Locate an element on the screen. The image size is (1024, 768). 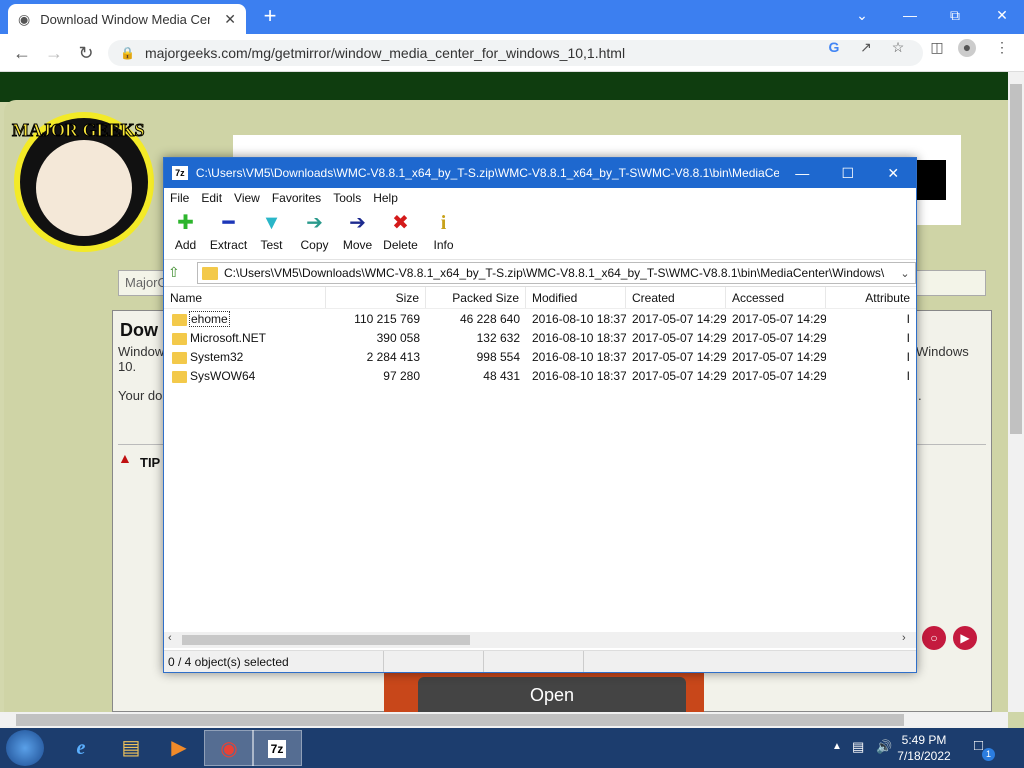
google-icon: G is located at coordinates (834, 48).